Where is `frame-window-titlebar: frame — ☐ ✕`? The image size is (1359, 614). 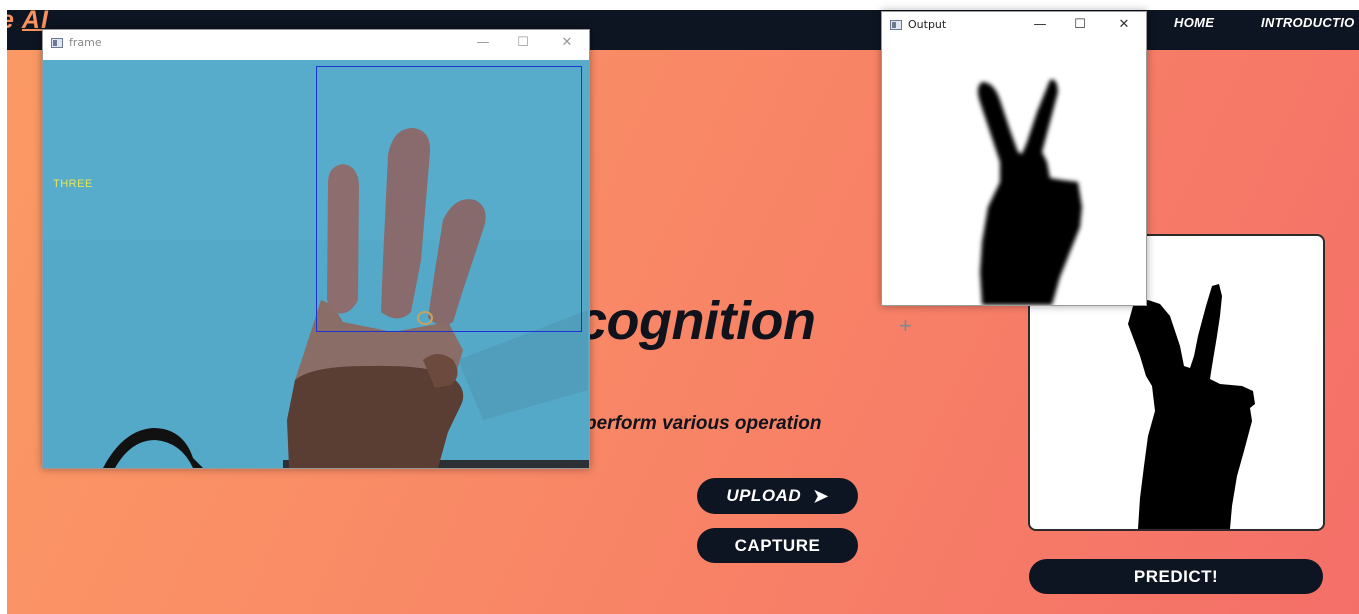 frame-window-titlebar: frame — ☐ ✕ is located at coordinates (316, 44).